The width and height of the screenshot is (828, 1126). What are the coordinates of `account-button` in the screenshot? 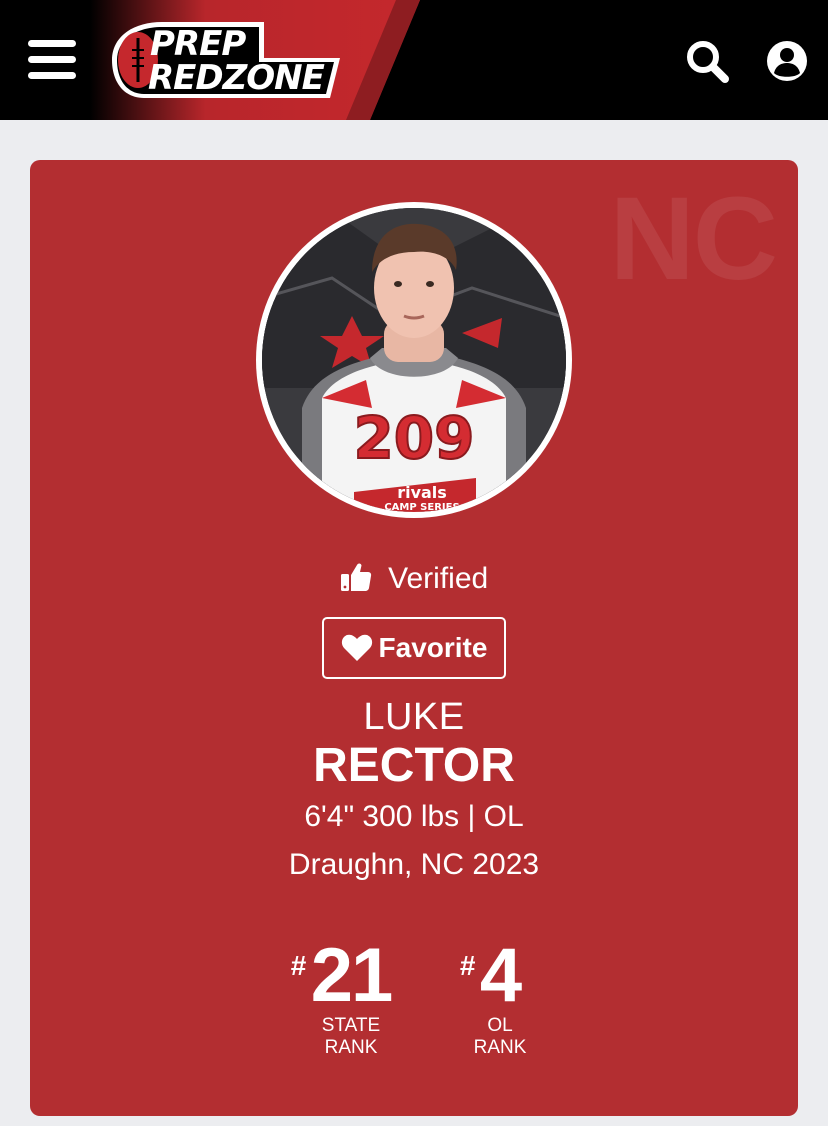 It's located at (787, 61).